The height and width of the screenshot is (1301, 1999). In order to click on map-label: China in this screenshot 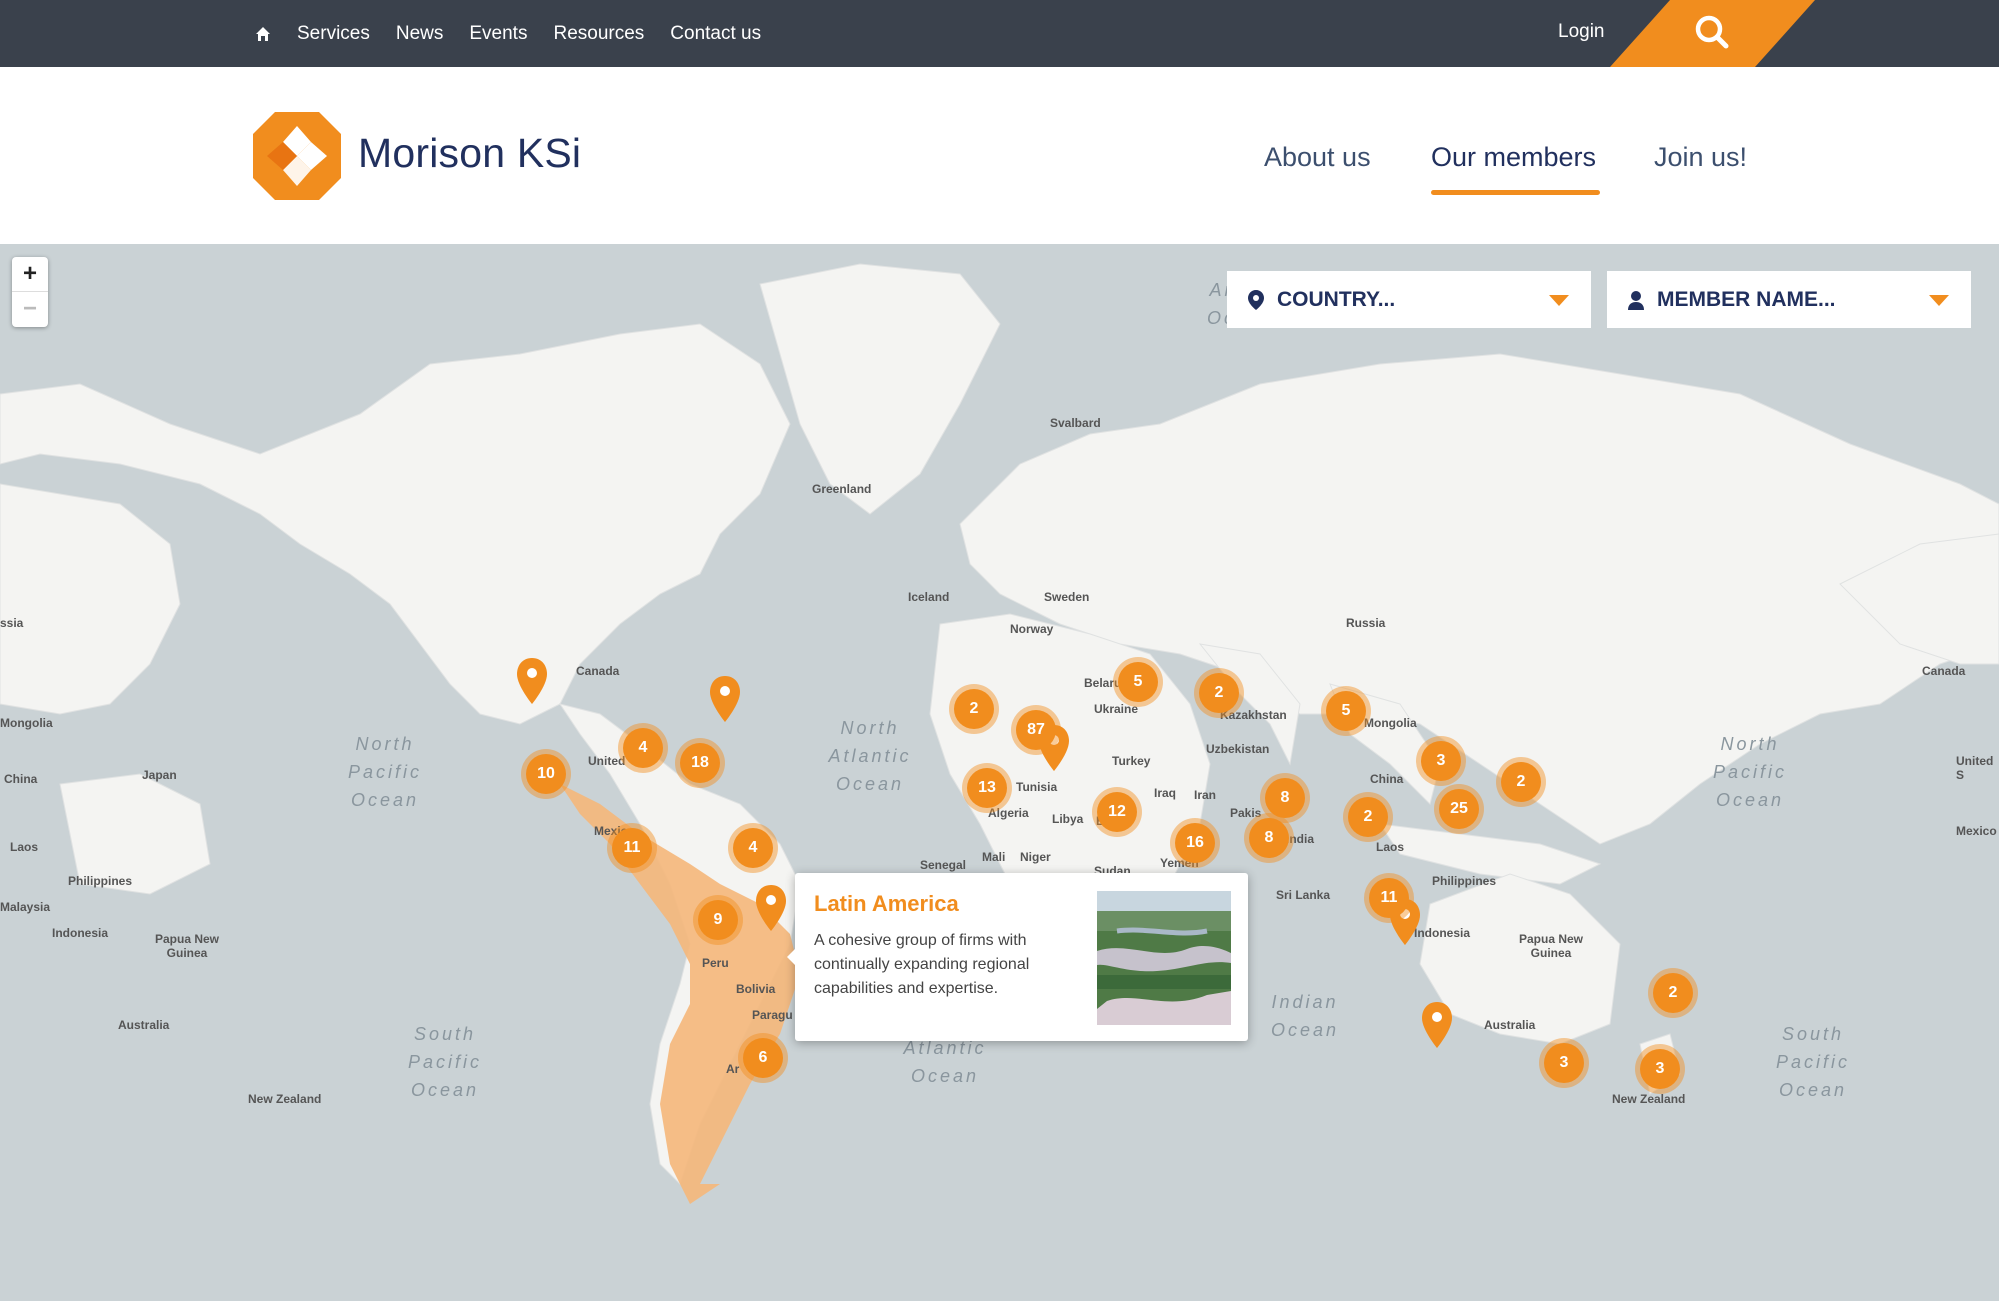, I will do `click(21, 779)`.